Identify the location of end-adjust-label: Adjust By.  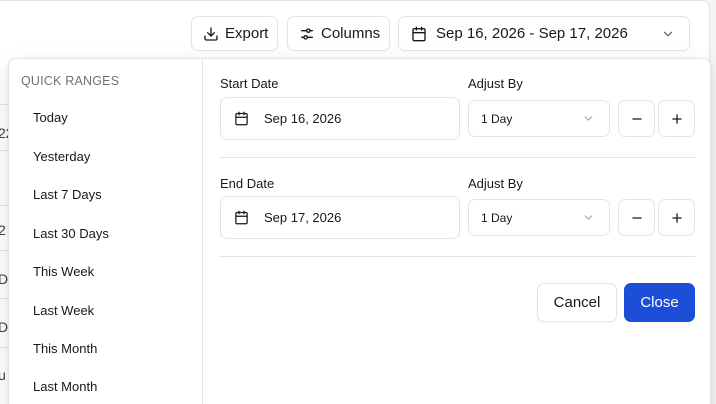
(495, 183).